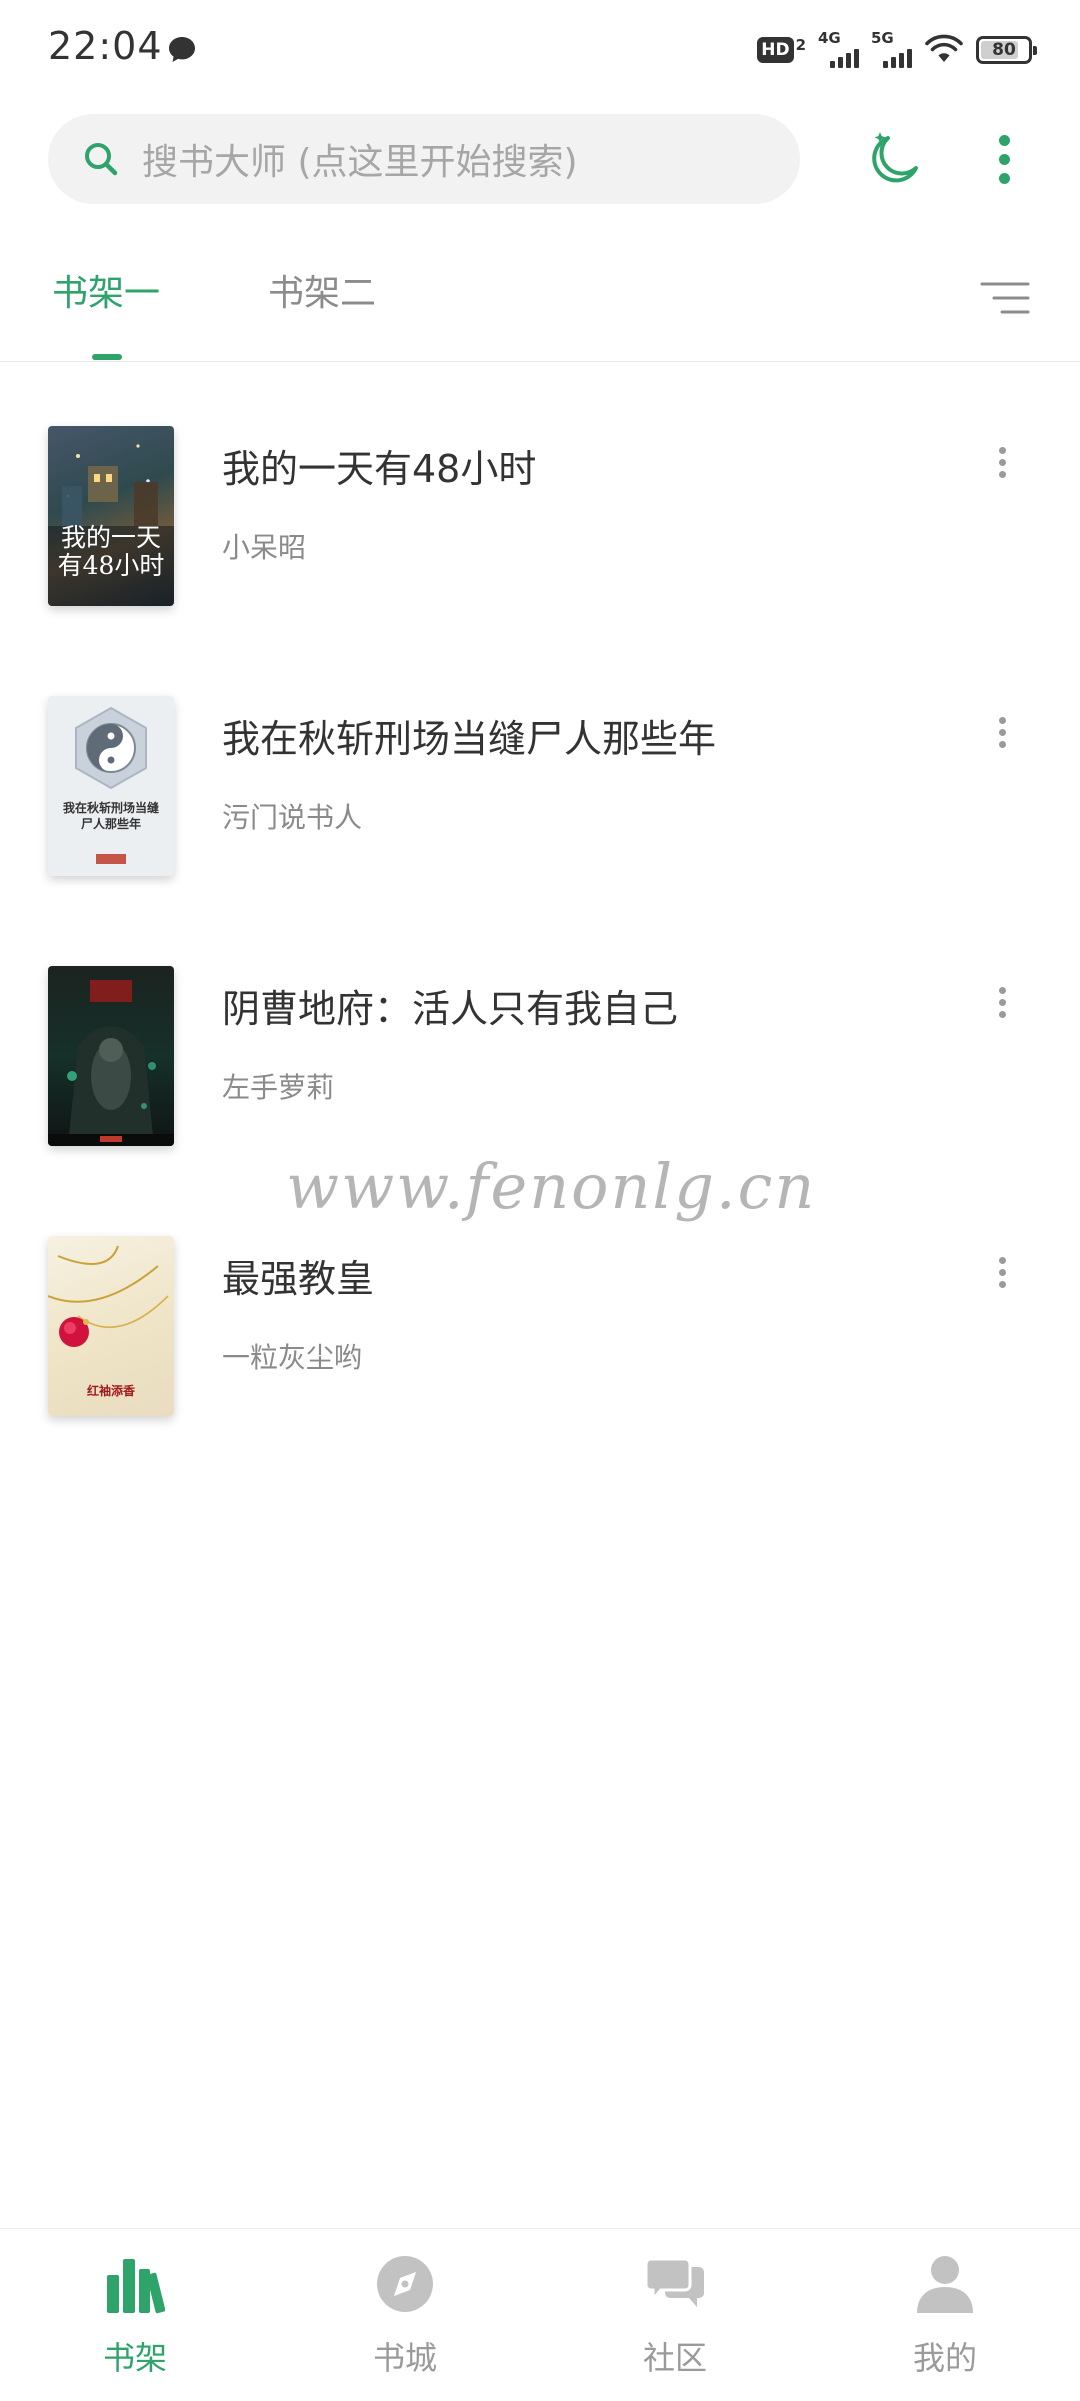  I want to click on chat-bubbles-icon, so click(674, 2282).